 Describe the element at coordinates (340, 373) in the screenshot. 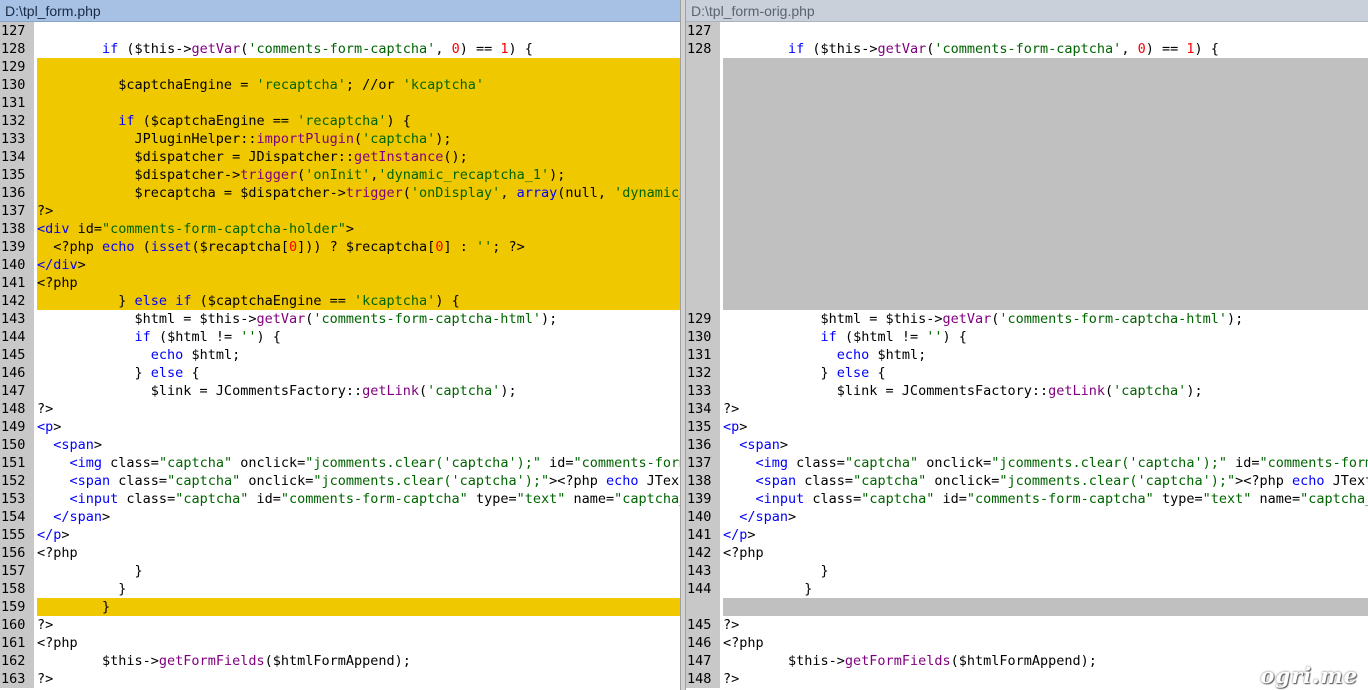

I see `left-code-line: 146 } else {` at that location.